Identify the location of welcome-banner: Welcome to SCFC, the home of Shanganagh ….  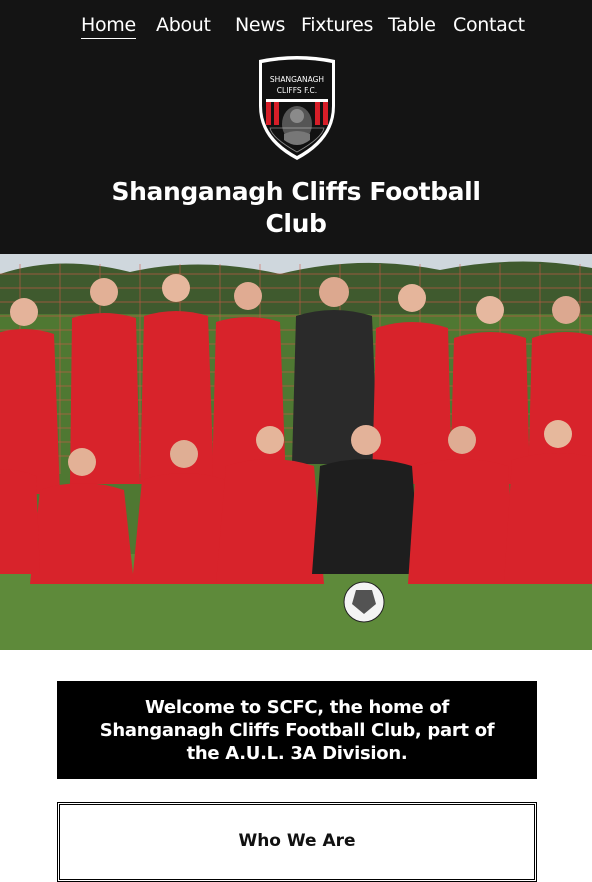
(297, 730).